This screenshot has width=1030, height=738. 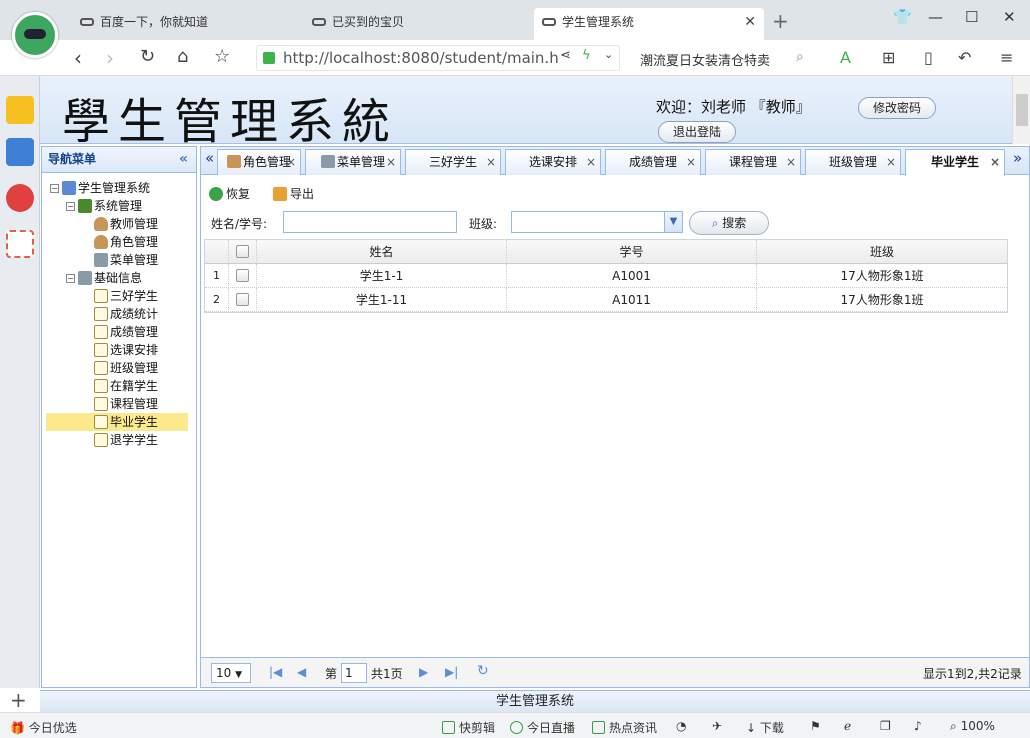 What do you see at coordinates (18, 700) in the screenshot?
I see `add-sidebar-icon: +` at bounding box center [18, 700].